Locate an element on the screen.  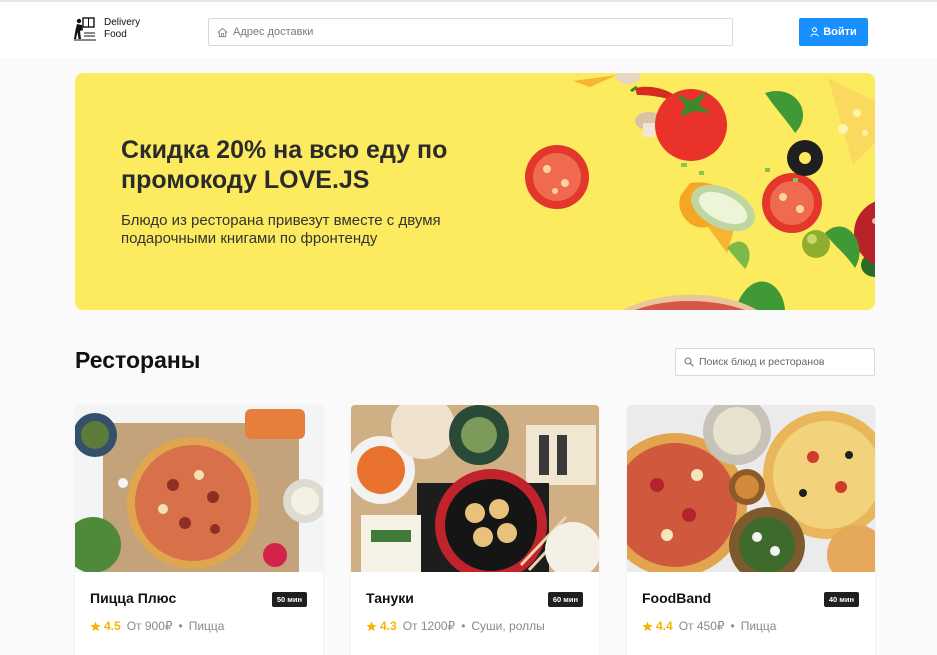
price: От 900₽ is located at coordinates (149, 626).